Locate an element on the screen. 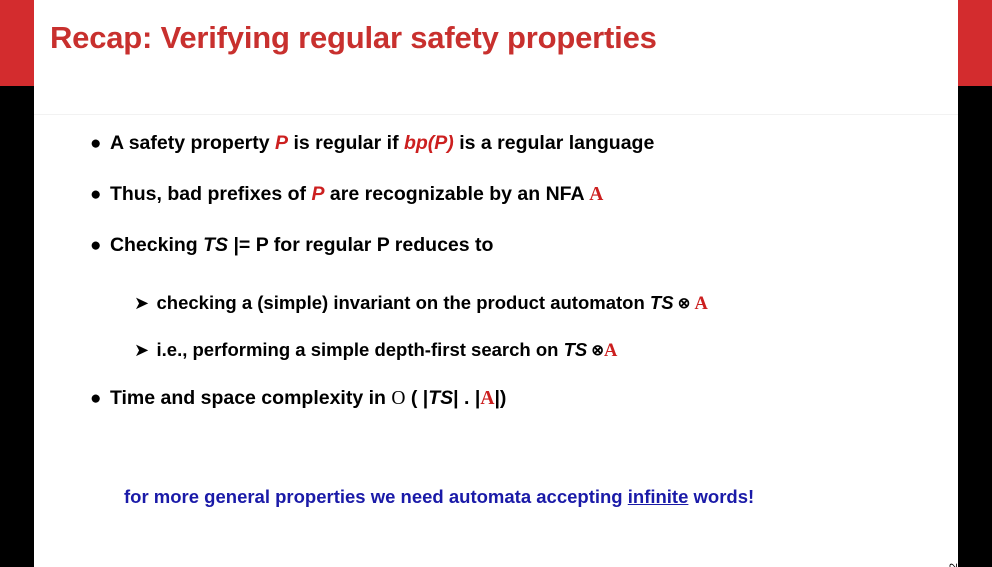 This screenshot has height=567, width=992. sub-bullet-symbol-TS-2: TS is located at coordinates (575, 349).